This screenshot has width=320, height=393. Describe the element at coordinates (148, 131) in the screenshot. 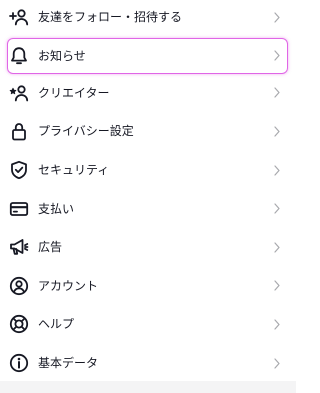

I see `menu-item-privacy-settings: プライバシー設定` at that location.